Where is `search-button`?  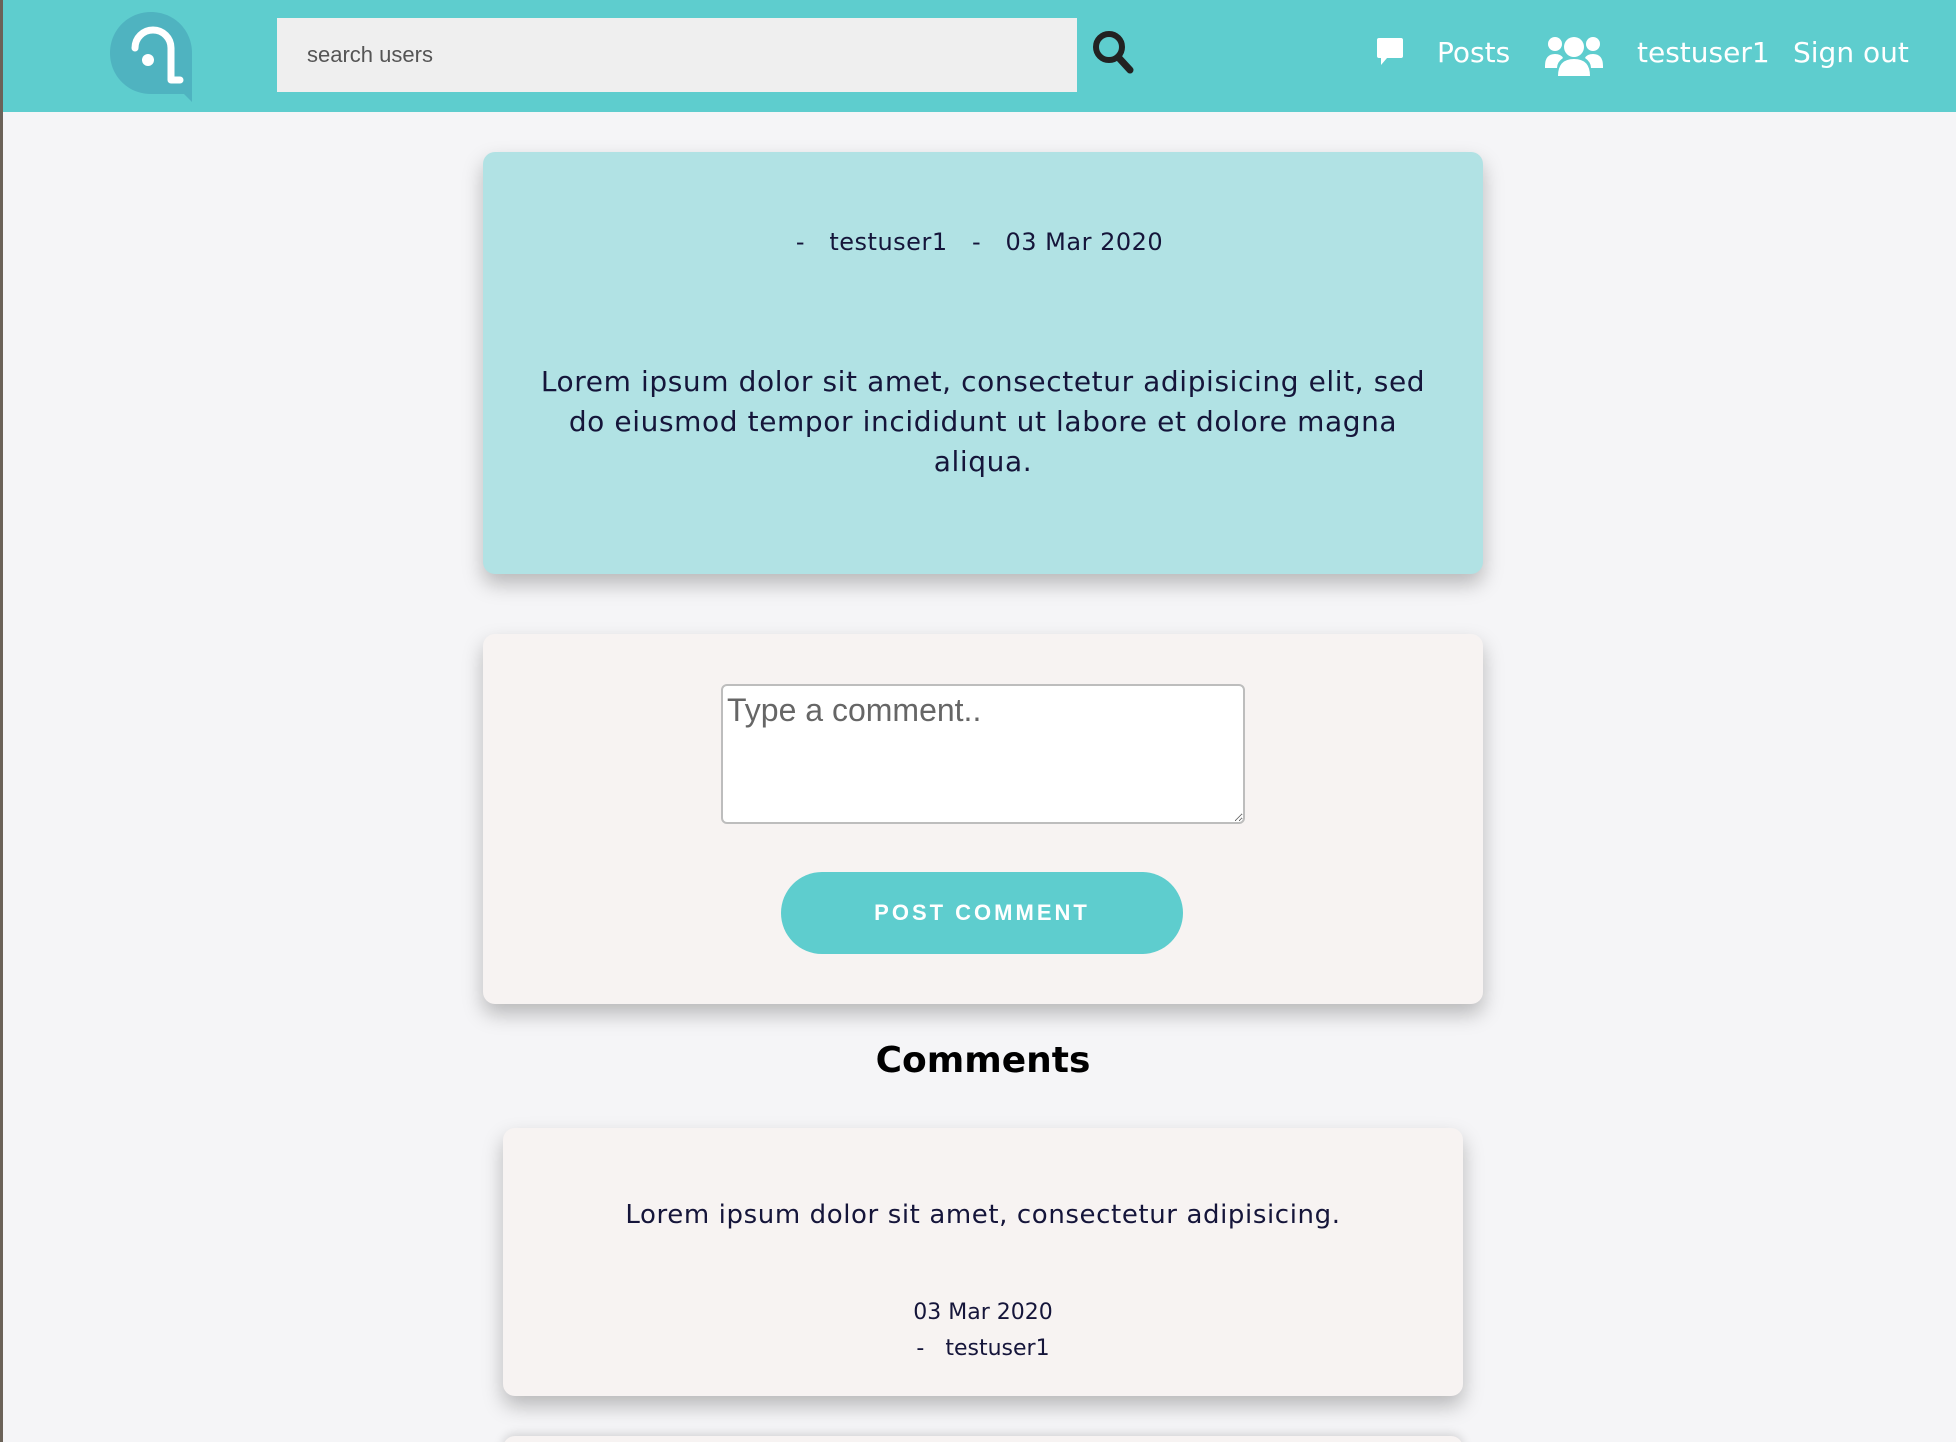
search-button is located at coordinates (1113, 53).